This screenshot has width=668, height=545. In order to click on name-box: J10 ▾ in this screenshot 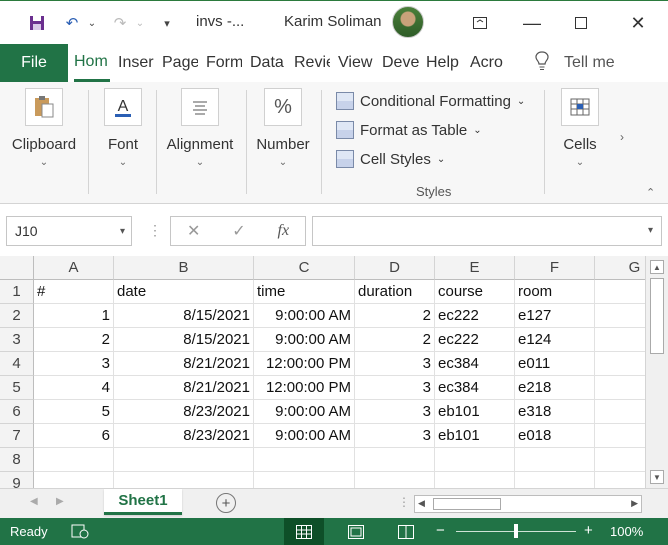, I will do `click(69, 231)`.